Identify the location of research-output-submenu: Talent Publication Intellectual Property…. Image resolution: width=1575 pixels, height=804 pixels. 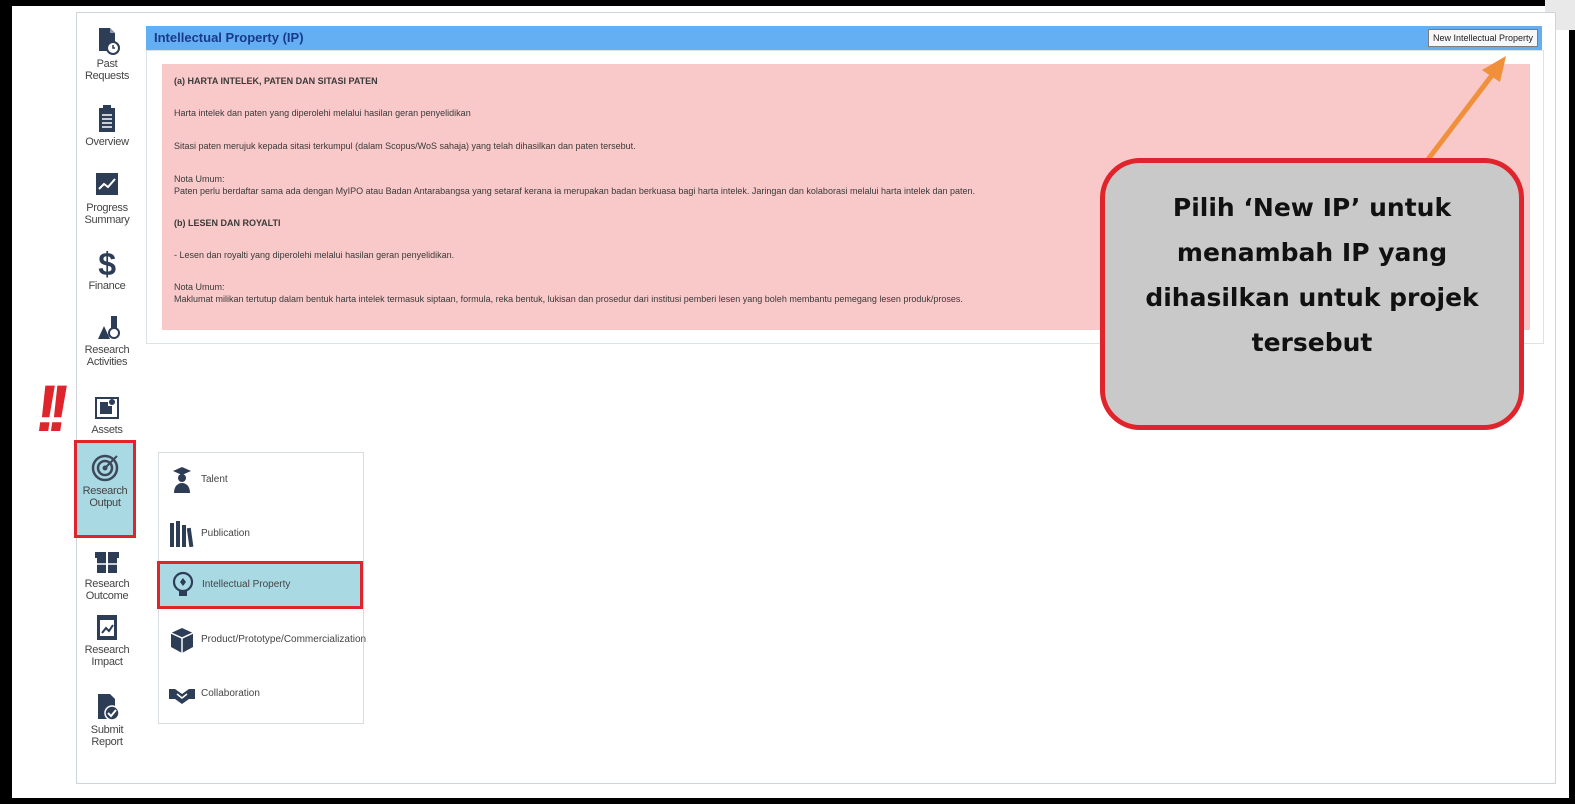
(261, 588).